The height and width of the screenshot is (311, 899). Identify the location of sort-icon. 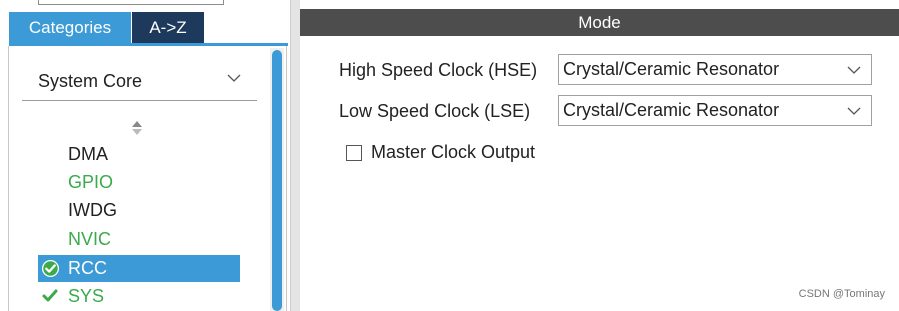
(137, 128).